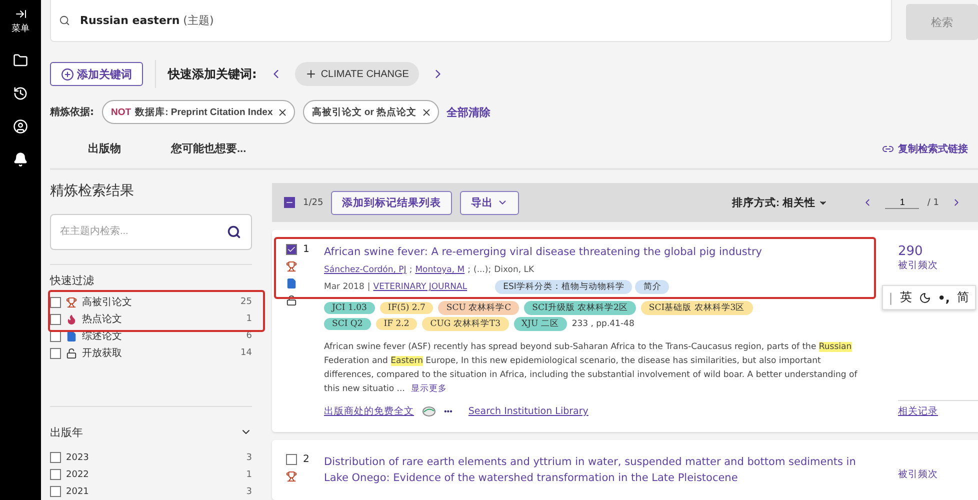  Describe the element at coordinates (944, 297) in the screenshot. I see `punctuation-mode: •,` at that location.